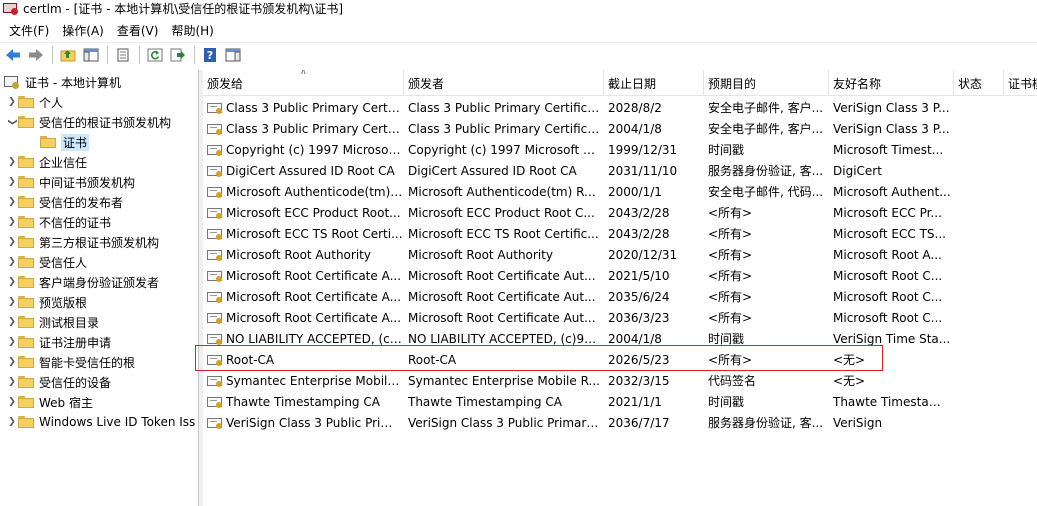 This screenshot has width=1037, height=506. What do you see at coordinates (485, 401) in the screenshot?
I see `table-cell: Thawte Timestamping CA` at bounding box center [485, 401].